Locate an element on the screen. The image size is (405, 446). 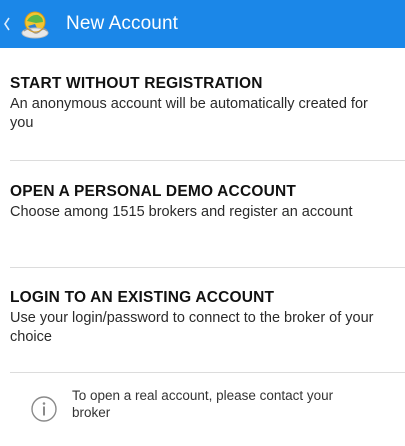
option-title: START WITHOUT REGISTRATION is located at coordinates (136, 83).